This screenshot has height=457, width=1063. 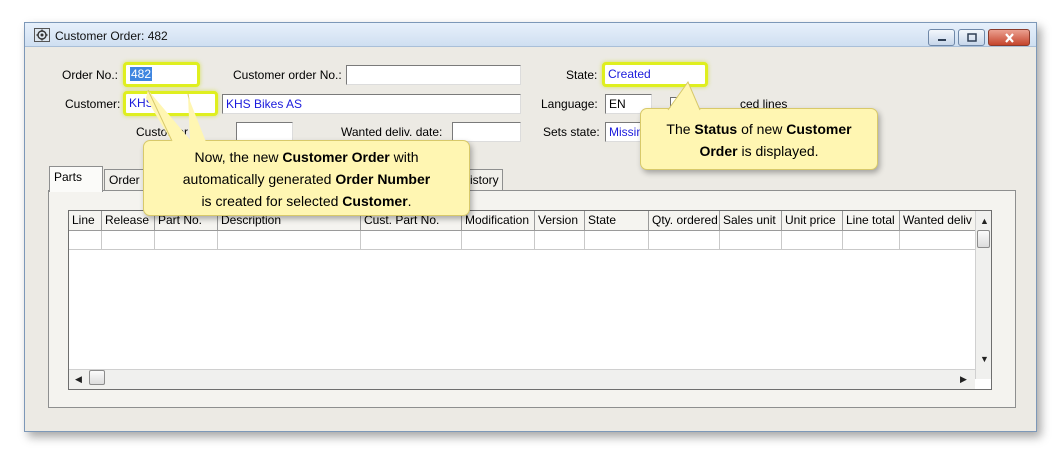 What do you see at coordinates (433, 75) in the screenshot?
I see `customer-order-no-field` at bounding box center [433, 75].